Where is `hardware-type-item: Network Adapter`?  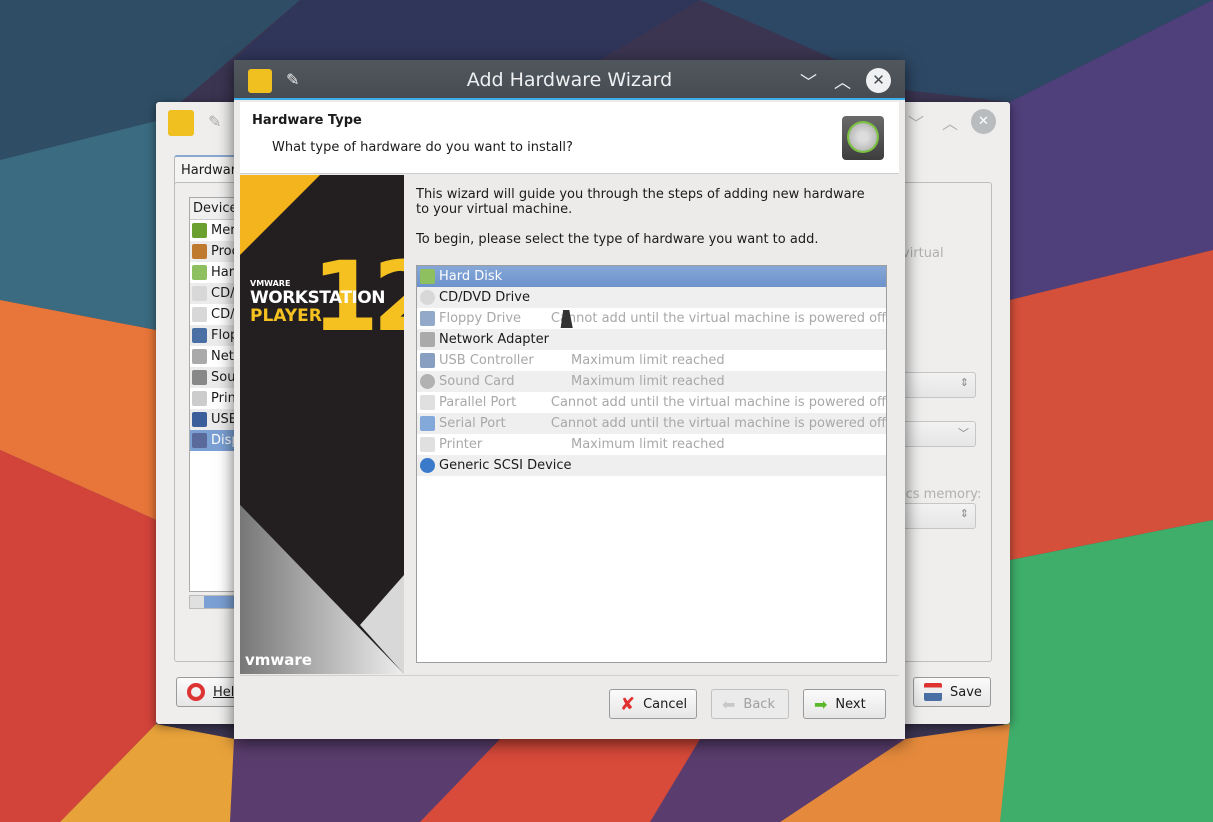 hardware-type-item: Network Adapter is located at coordinates (651, 339).